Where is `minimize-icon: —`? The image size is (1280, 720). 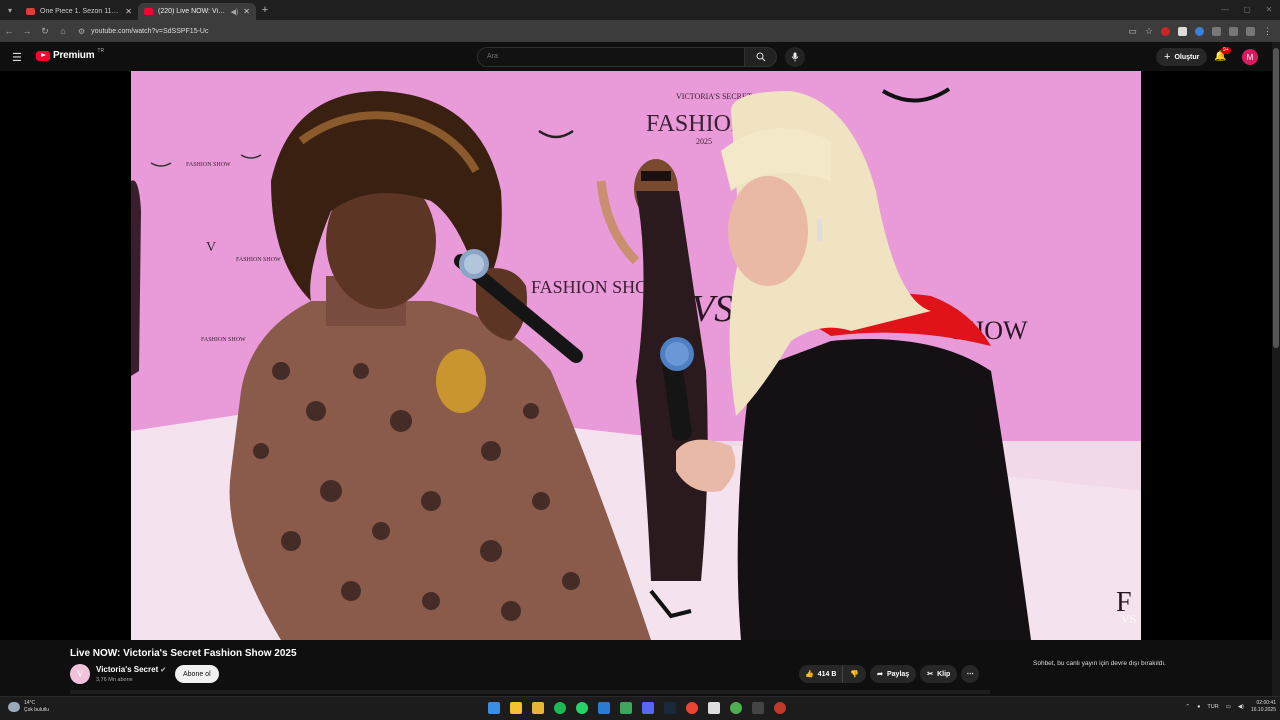 minimize-icon: — is located at coordinates (1225, 10).